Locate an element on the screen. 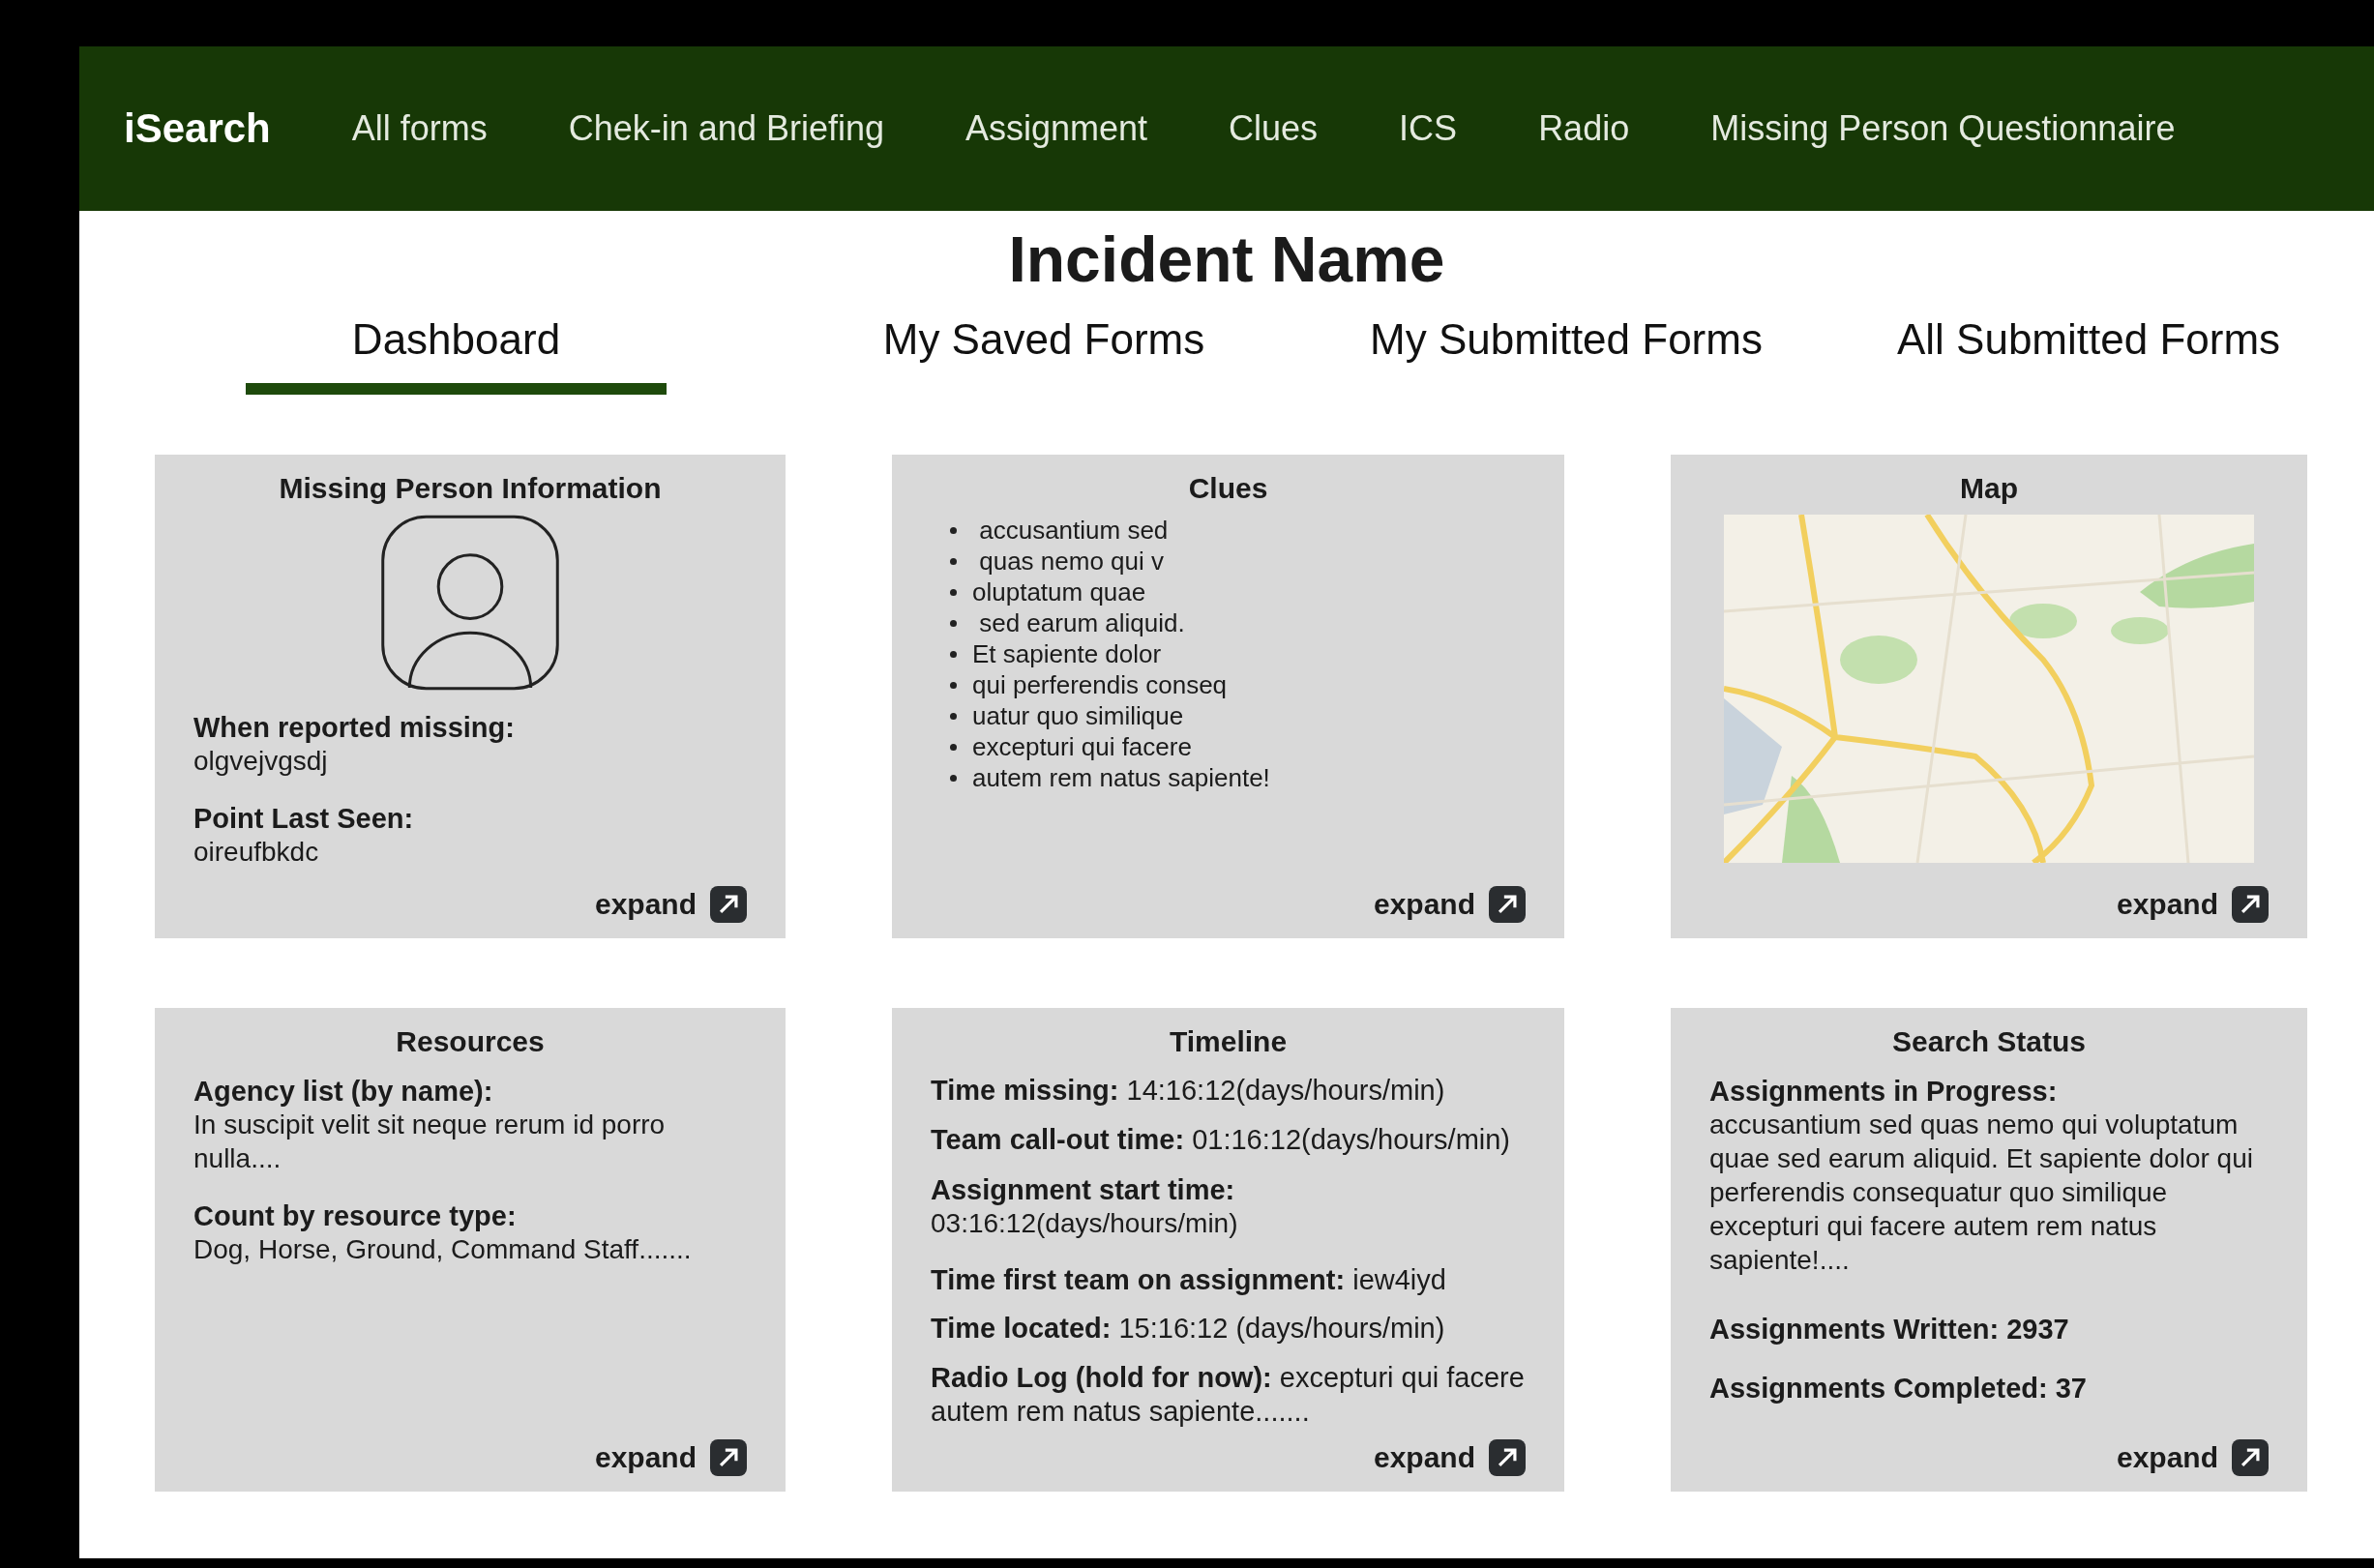 The height and width of the screenshot is (1568, 2374). incident-title: Incident Name is located at coordinates (1226, 259).